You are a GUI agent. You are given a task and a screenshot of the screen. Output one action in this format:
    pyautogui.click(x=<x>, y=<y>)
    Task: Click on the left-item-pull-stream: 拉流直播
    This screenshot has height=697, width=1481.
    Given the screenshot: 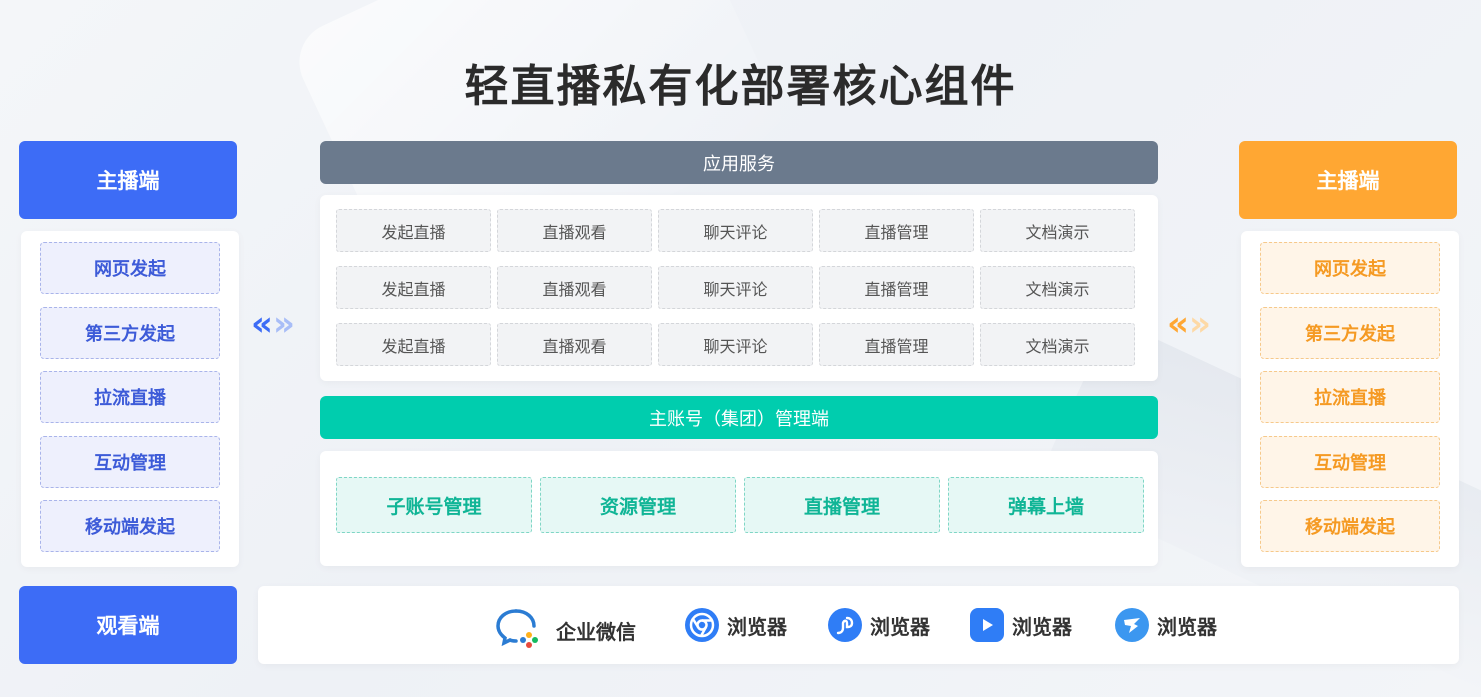 What is the action you would take?
    pyautogui.click(x=130, y=397)
    